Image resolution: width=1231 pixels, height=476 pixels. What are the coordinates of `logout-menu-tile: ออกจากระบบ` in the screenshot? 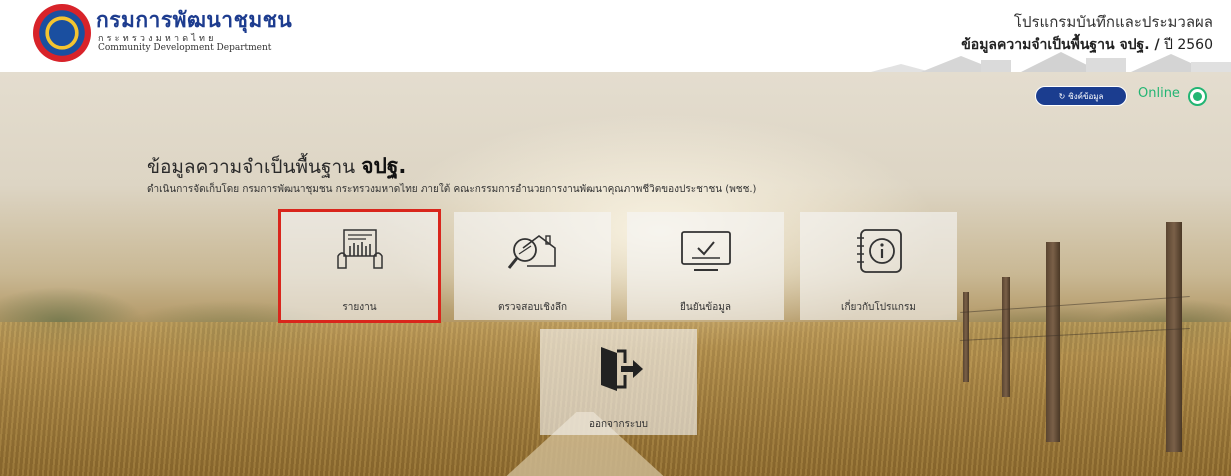 It's located at (618, 382).